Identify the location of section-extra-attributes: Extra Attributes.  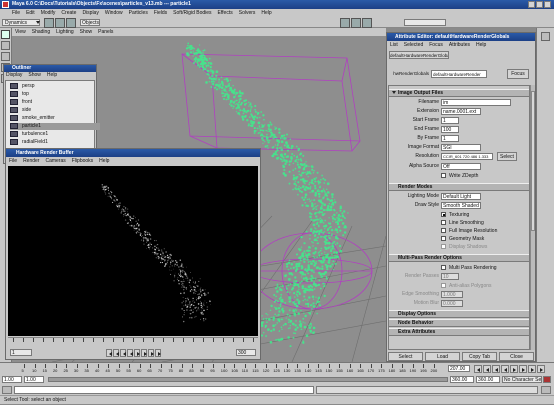
(459, 332).